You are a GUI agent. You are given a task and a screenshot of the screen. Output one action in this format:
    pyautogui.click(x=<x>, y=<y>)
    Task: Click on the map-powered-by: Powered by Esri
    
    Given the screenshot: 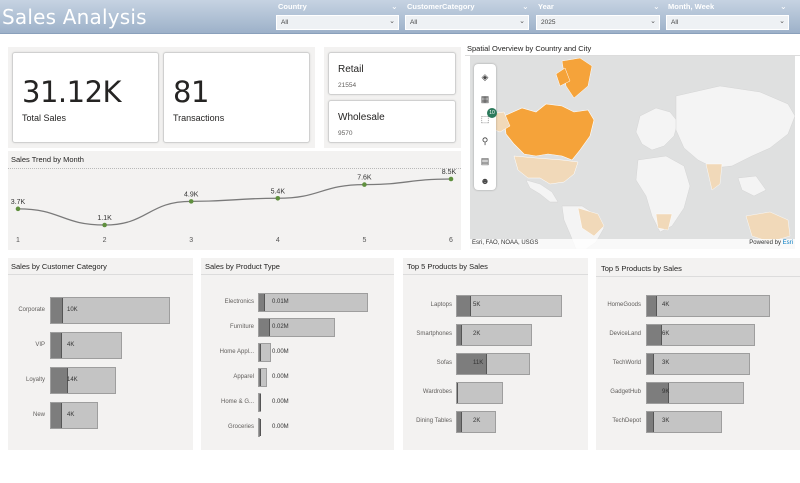 What is the action you would take?
    pyautogui.click(x=771, y=243)
    